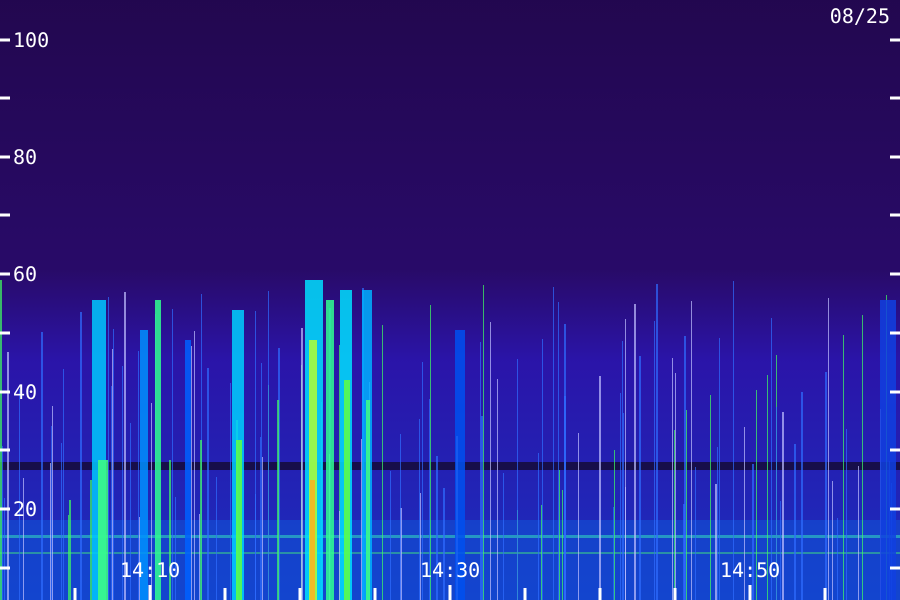 The width and height of the screenshot is (900, 600). Describe the element at coordinates (25, 509) in the screenshot. I see `y-axis-label: 20` at that location.